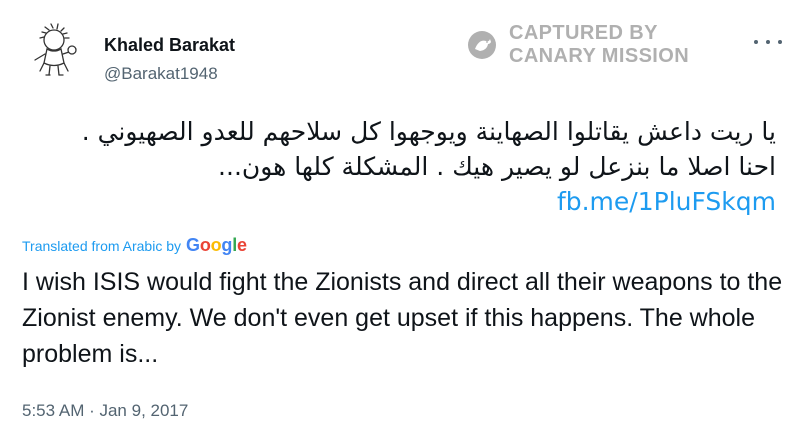  I want to click on watermark-line-2: CANARY MISSION, so click(599, 56).